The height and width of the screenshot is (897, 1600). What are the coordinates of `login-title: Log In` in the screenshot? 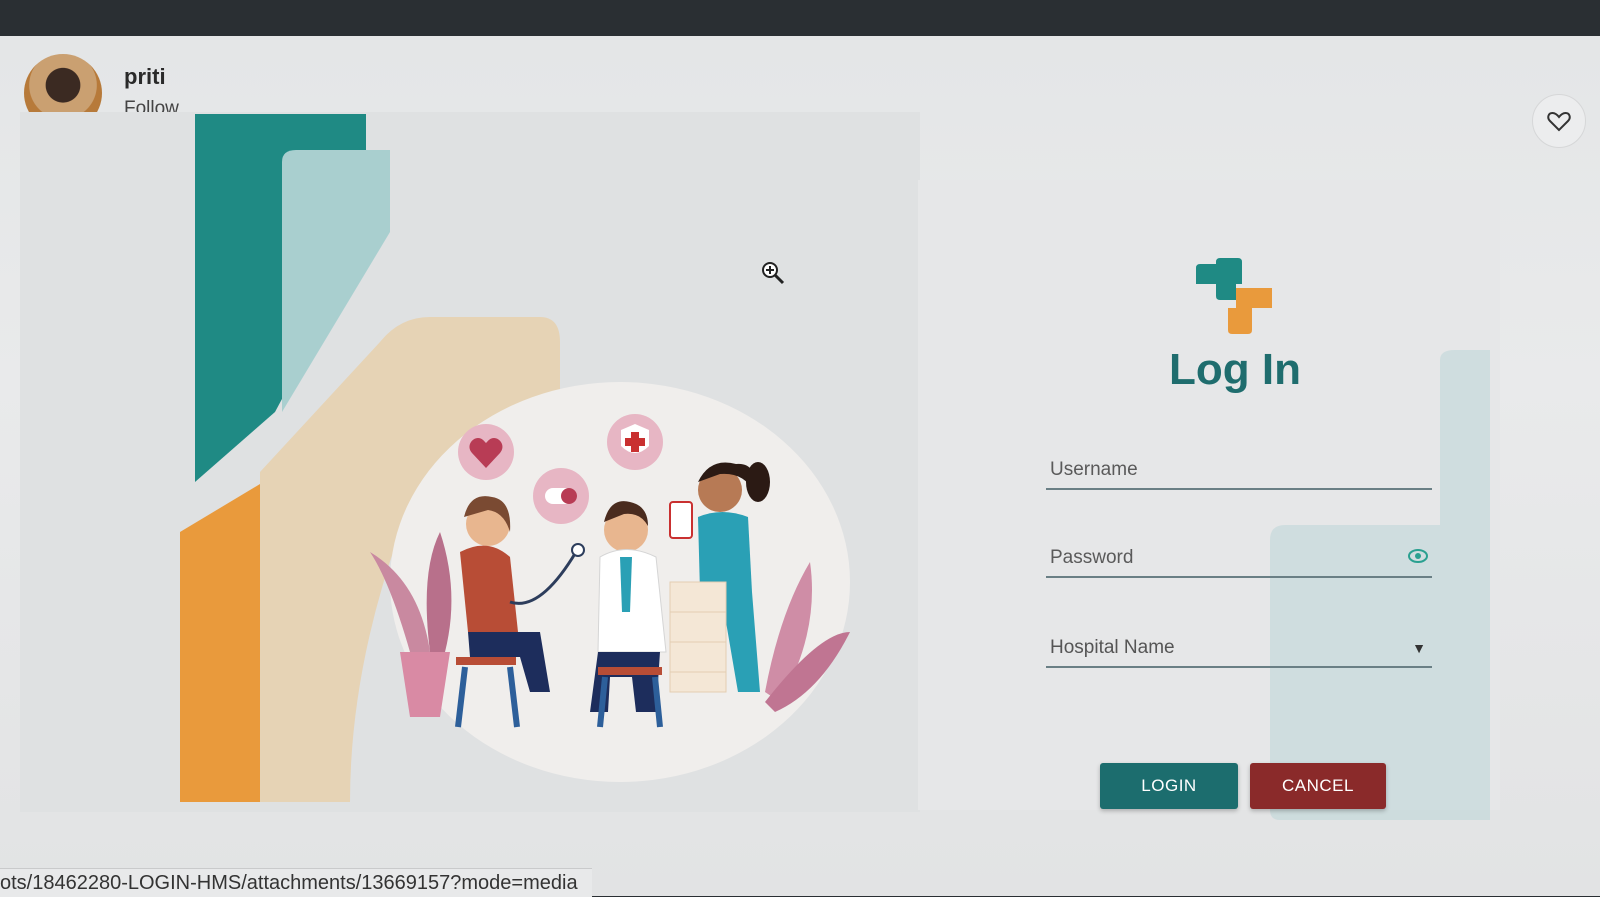 It's located at (1235, 369).